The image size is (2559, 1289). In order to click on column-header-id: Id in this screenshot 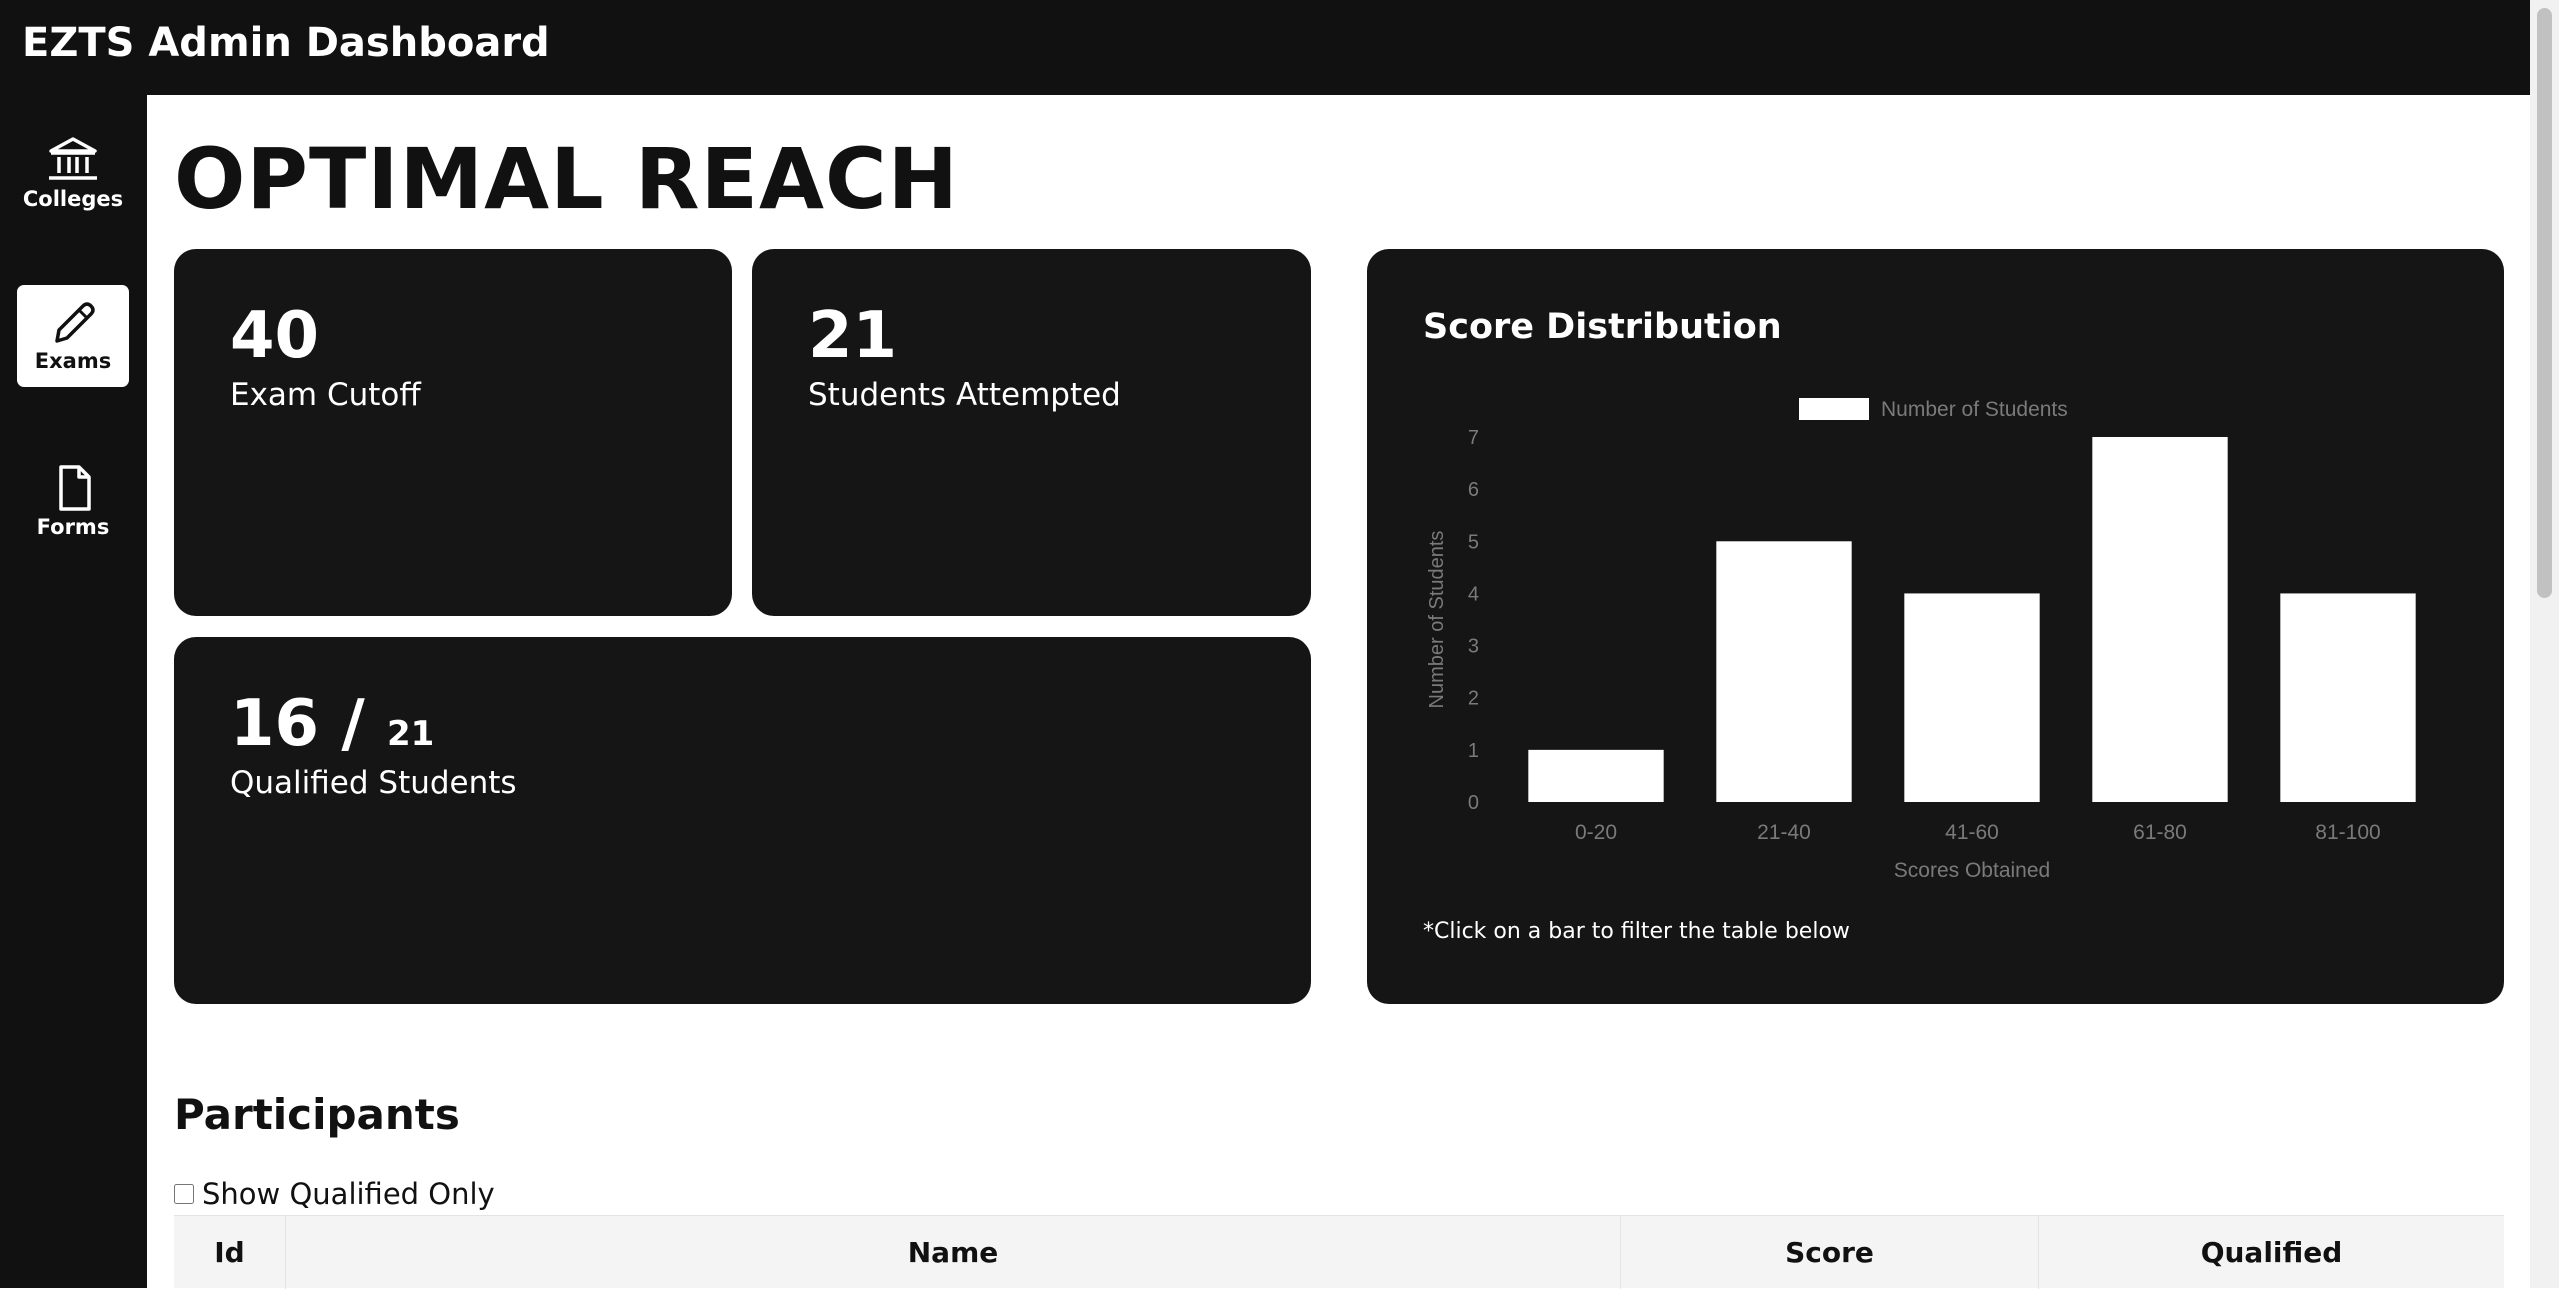, I will do `click(230, 1252)`.